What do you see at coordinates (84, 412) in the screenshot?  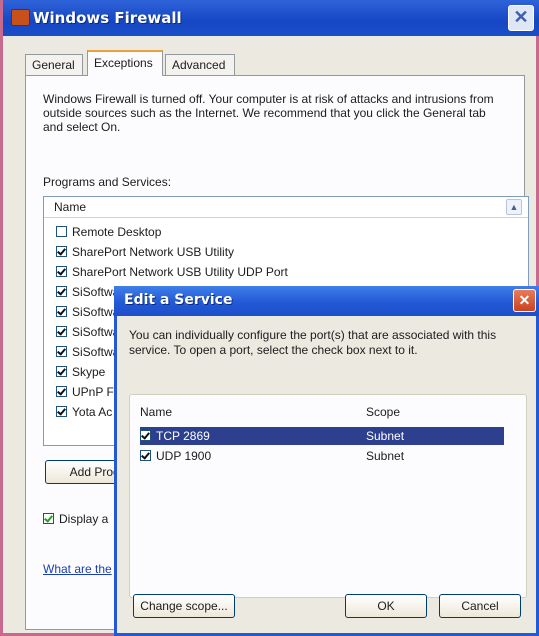 I see `list-item: Yota Ac` at bounding box center [84, 412].